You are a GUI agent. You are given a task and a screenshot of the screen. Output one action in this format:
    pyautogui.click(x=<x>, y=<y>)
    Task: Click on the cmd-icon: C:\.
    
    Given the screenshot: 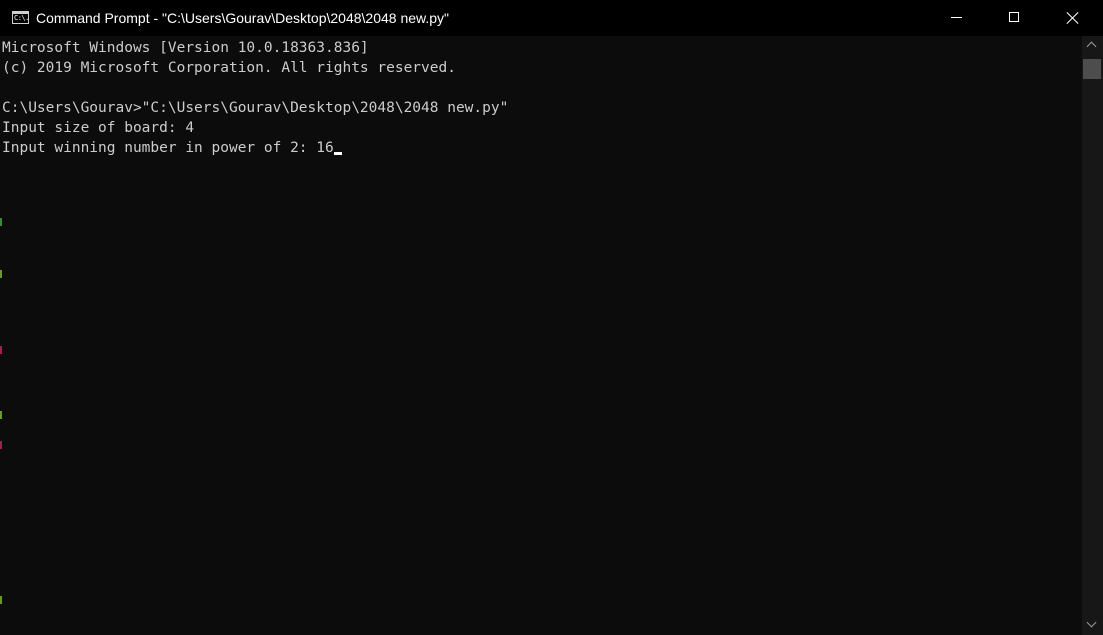 What is the action you would take?
    pyautogui.click(x=20, y=17)
    